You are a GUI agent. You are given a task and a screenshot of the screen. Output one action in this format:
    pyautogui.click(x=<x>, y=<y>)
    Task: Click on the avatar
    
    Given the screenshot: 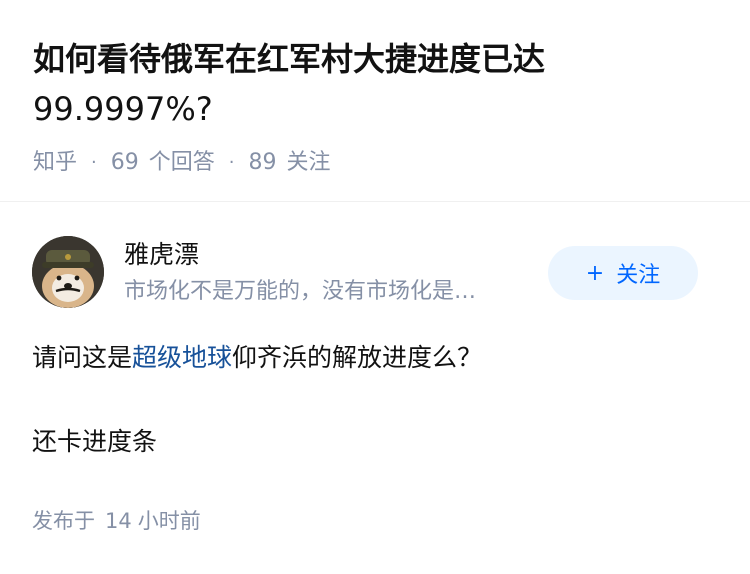 What is the action you would take?
    pyautogui.click(x=68, y=272)
    